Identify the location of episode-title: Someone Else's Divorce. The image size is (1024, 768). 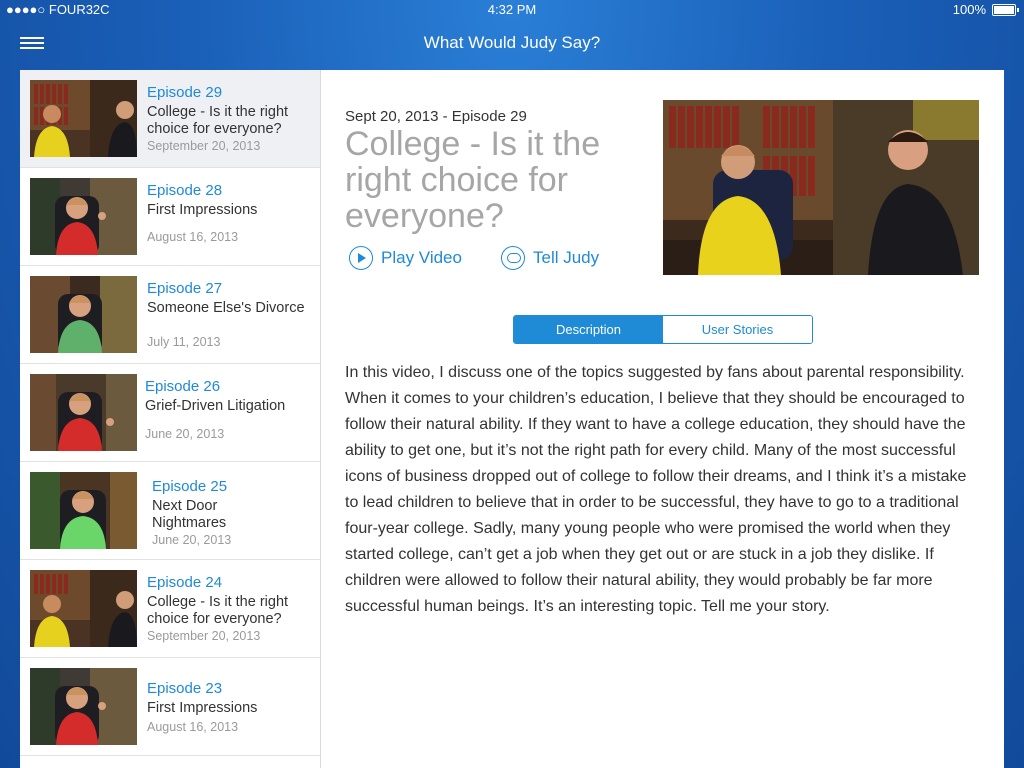
(226, 308).